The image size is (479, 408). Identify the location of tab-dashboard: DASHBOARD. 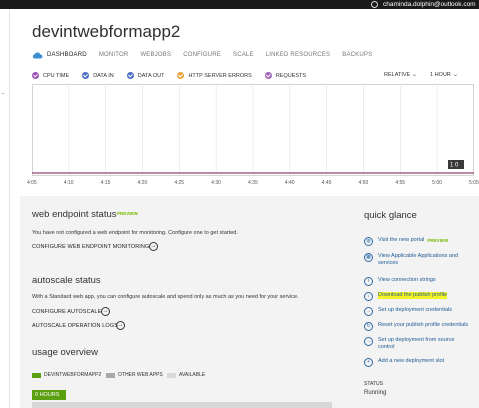
(67, 55).